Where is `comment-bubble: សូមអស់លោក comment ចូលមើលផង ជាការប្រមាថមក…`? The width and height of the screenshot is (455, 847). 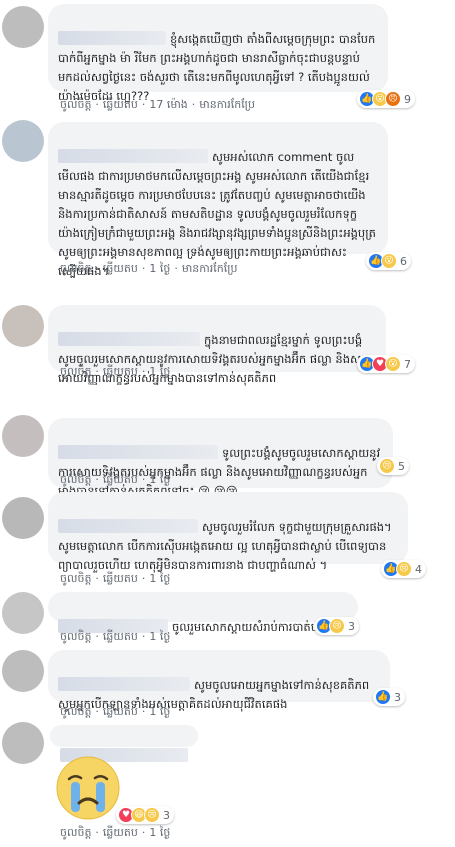 comment-bubble: សូមអស់លោក comment ចូលមើលផង ជាការប្រមាថមក… is located at coordinates (218, 200).